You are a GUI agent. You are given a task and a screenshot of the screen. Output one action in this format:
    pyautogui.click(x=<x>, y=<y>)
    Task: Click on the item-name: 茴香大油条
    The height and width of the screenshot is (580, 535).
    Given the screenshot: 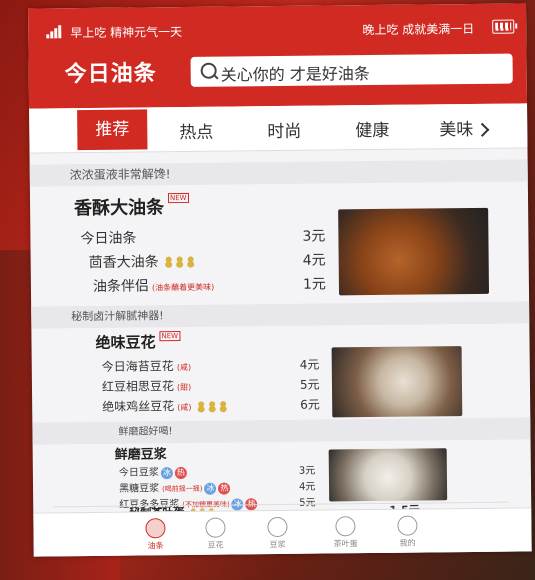 What is the action you would take?
    pyautogui.click(x=123, y=262)
    